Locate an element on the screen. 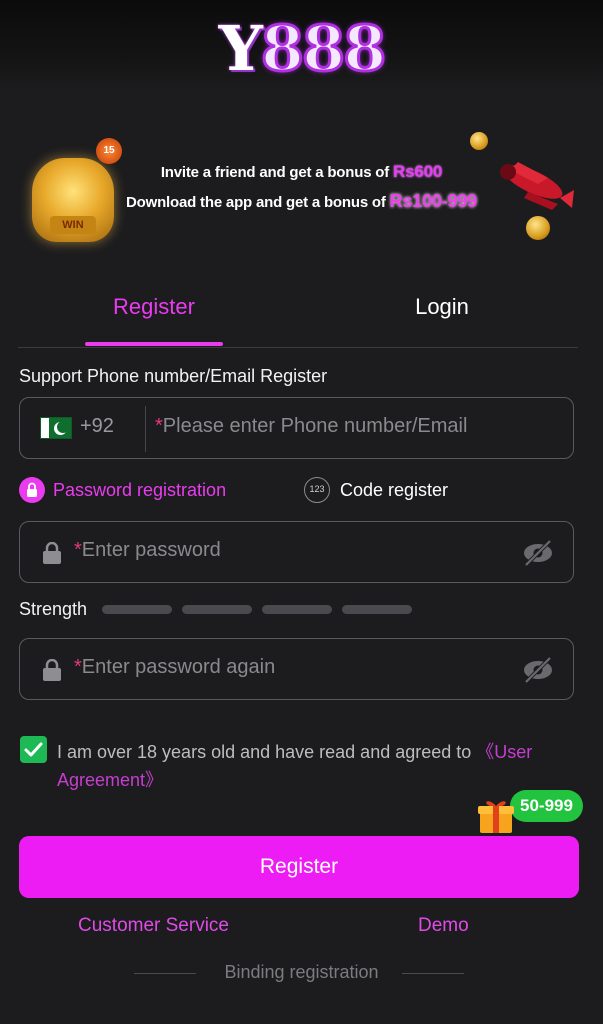 The height and width of the screenshot is (1024, 603). pakistan-flag-icon is located at coordinates (56, 428).